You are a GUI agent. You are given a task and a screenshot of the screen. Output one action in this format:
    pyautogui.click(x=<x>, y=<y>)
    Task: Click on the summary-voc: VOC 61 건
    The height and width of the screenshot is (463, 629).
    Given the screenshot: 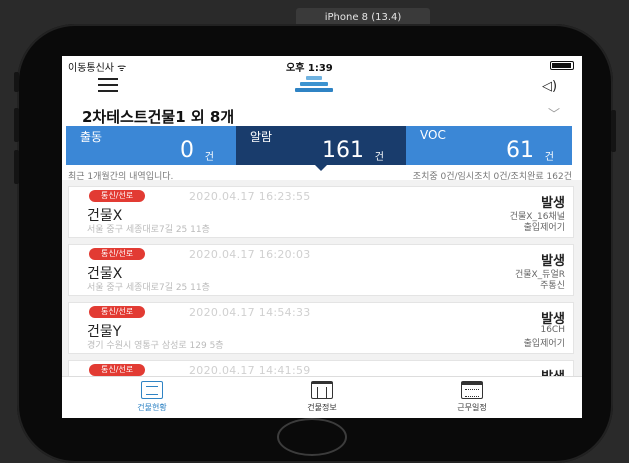 What is the action you would take?
    pyautogui.click(x=489, y=145)
    